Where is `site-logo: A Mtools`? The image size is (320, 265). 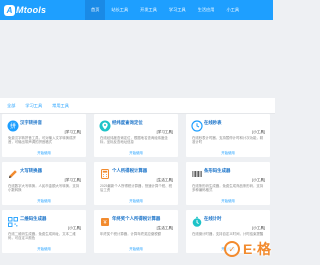
site-logo: A Mtools is located at coordinates (25, 10).